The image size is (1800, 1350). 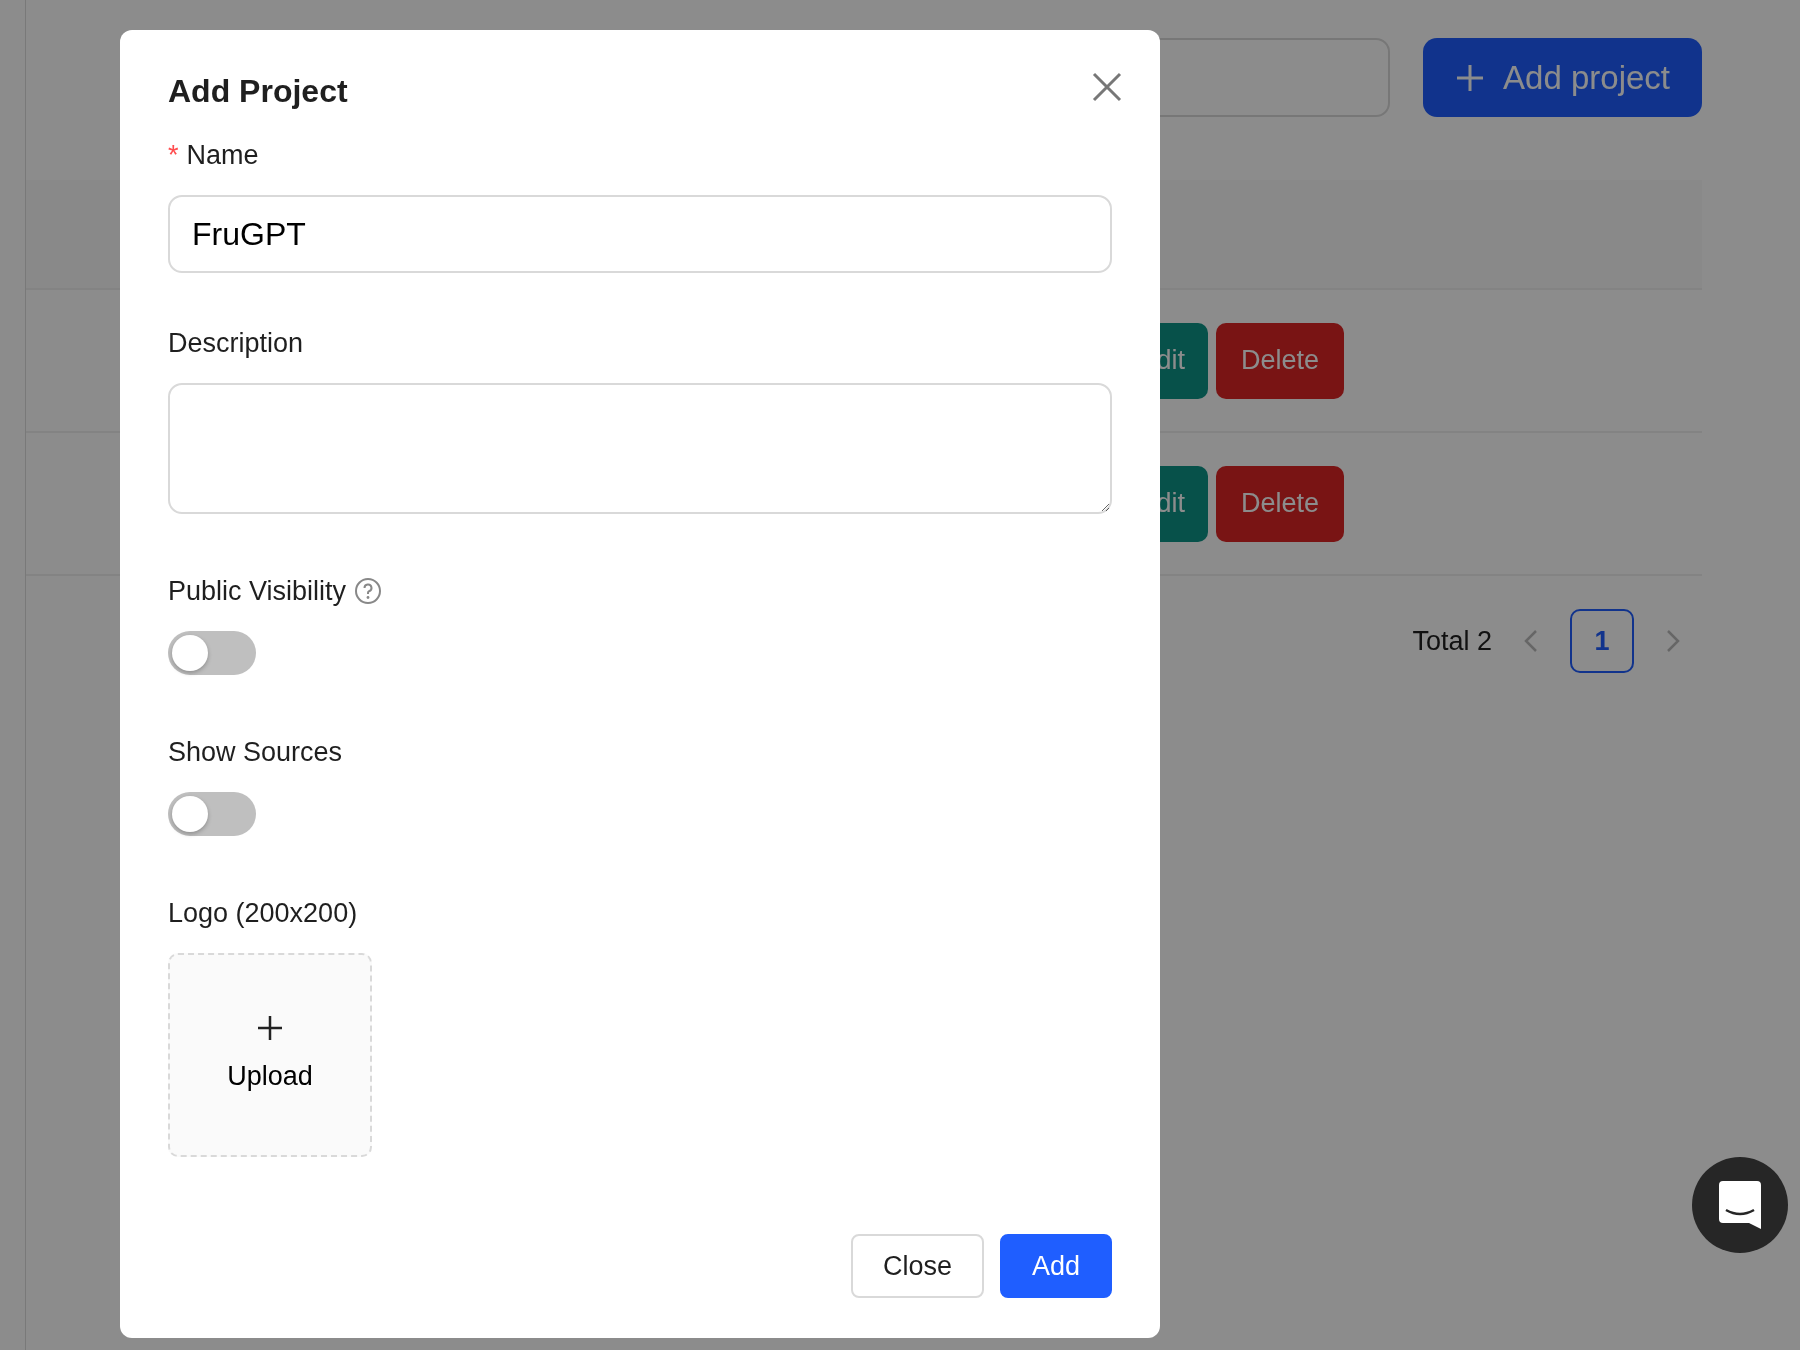 I want to click on field-label: Name, so click(x=222, y=155).